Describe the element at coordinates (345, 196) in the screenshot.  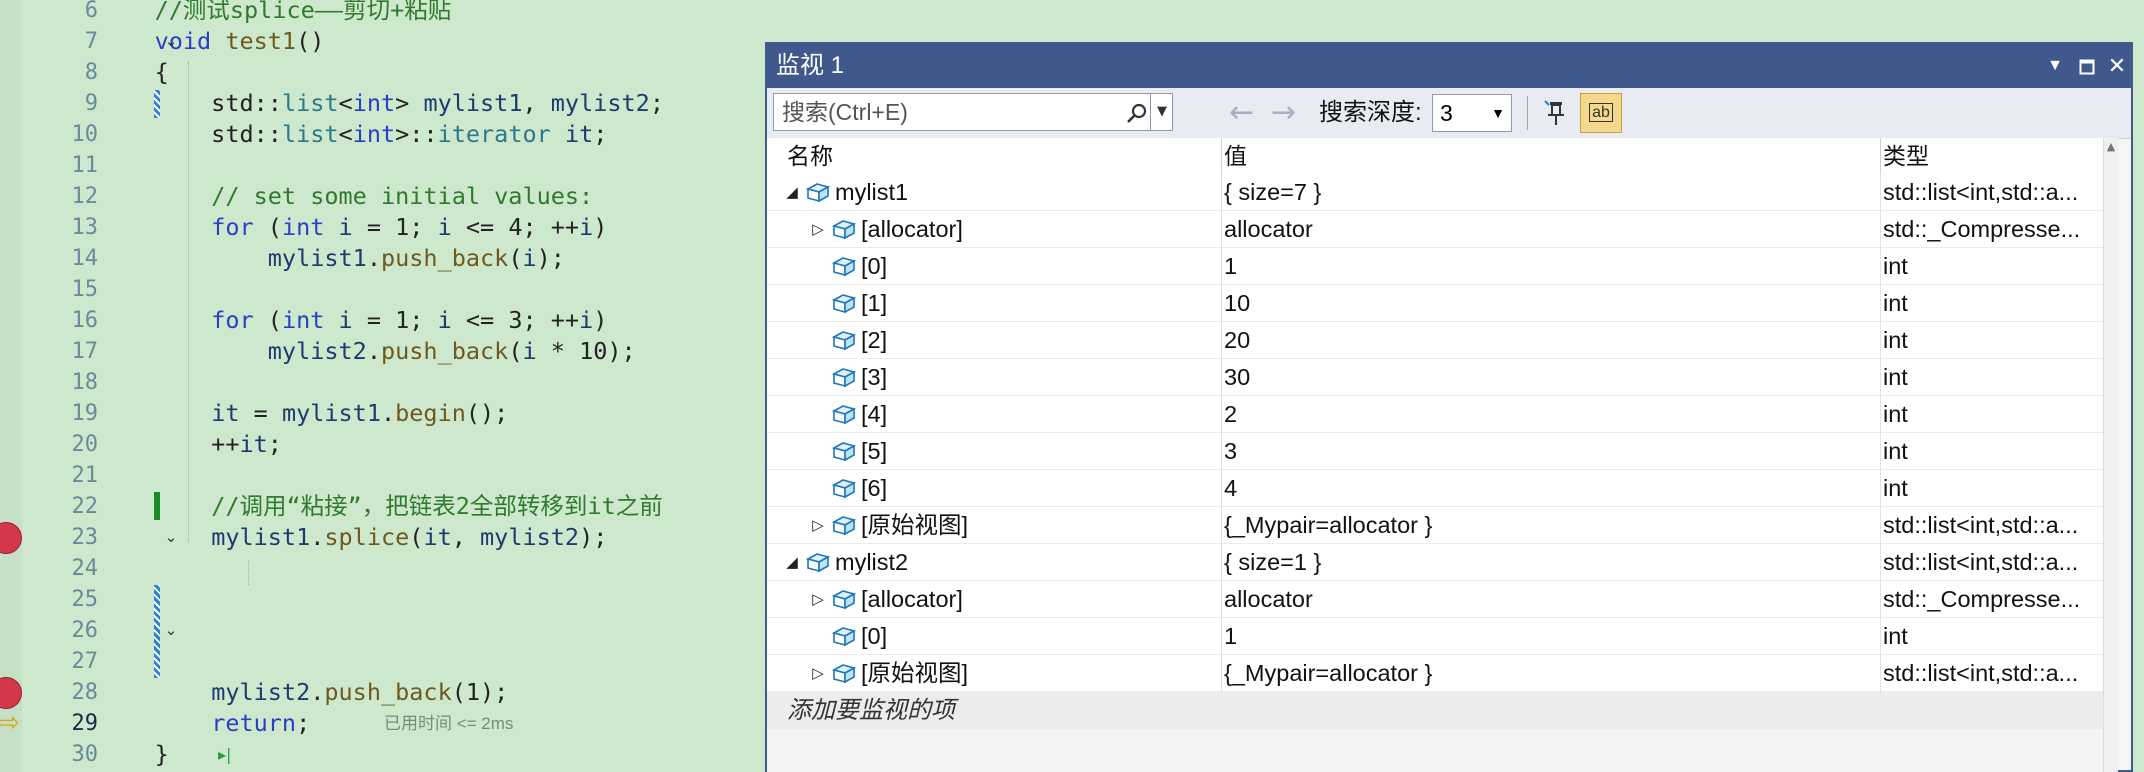
I see `code-text: // set some initial values:` at that location.